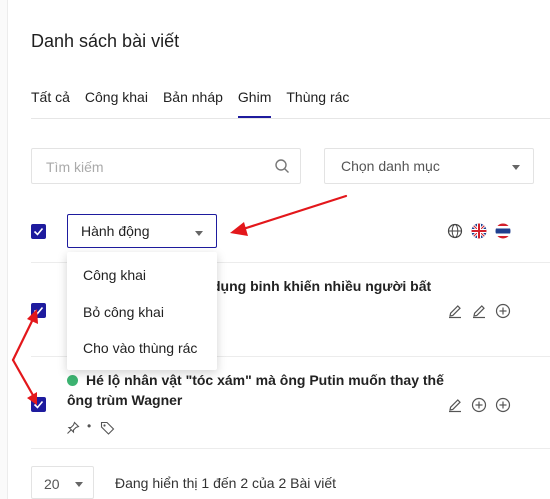 This screenshot has width=550, height=499. What do you see at coordinates (479, 231) in the screenshot?
I see `flag-uk-icon` at bounding box center [479, 231].